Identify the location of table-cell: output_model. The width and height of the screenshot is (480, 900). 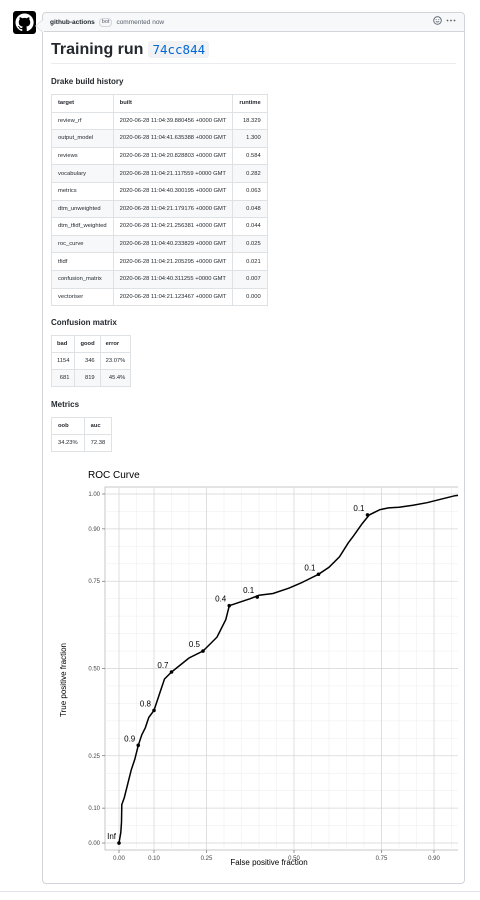
(82, 138).